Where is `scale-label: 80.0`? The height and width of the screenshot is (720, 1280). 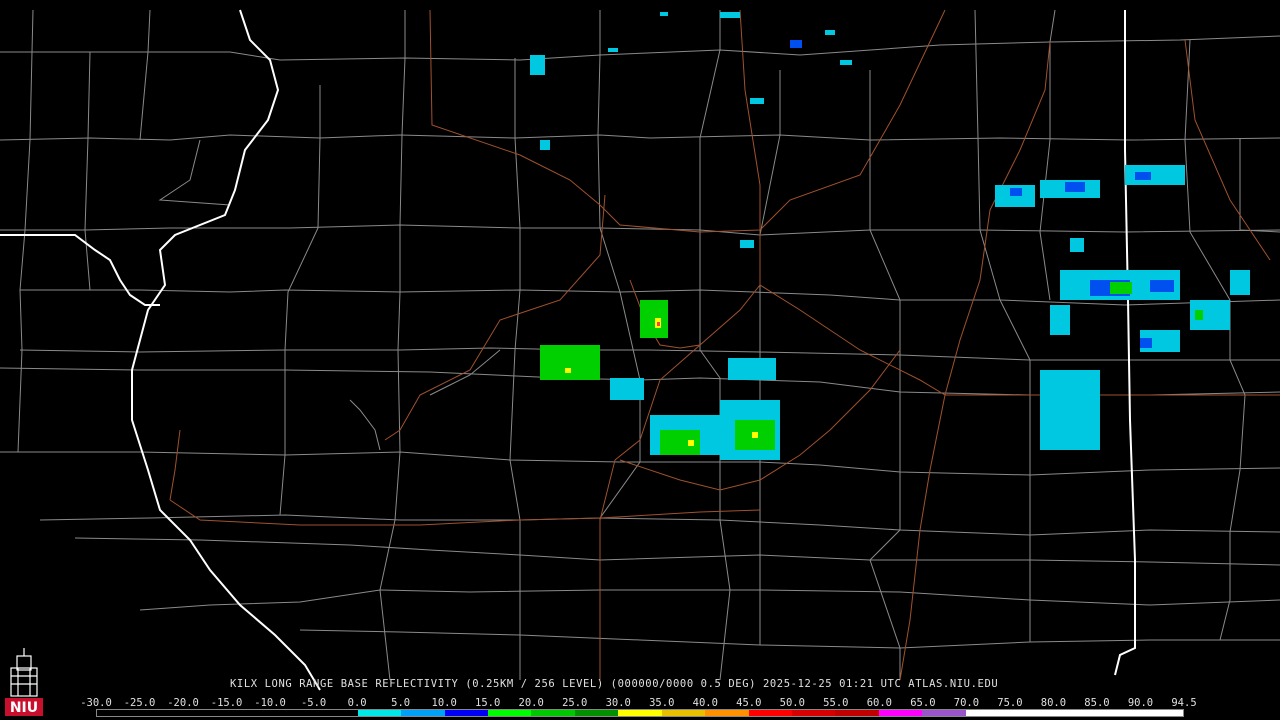 scale-label: 80.0 is located at coordinates (1053, 703).